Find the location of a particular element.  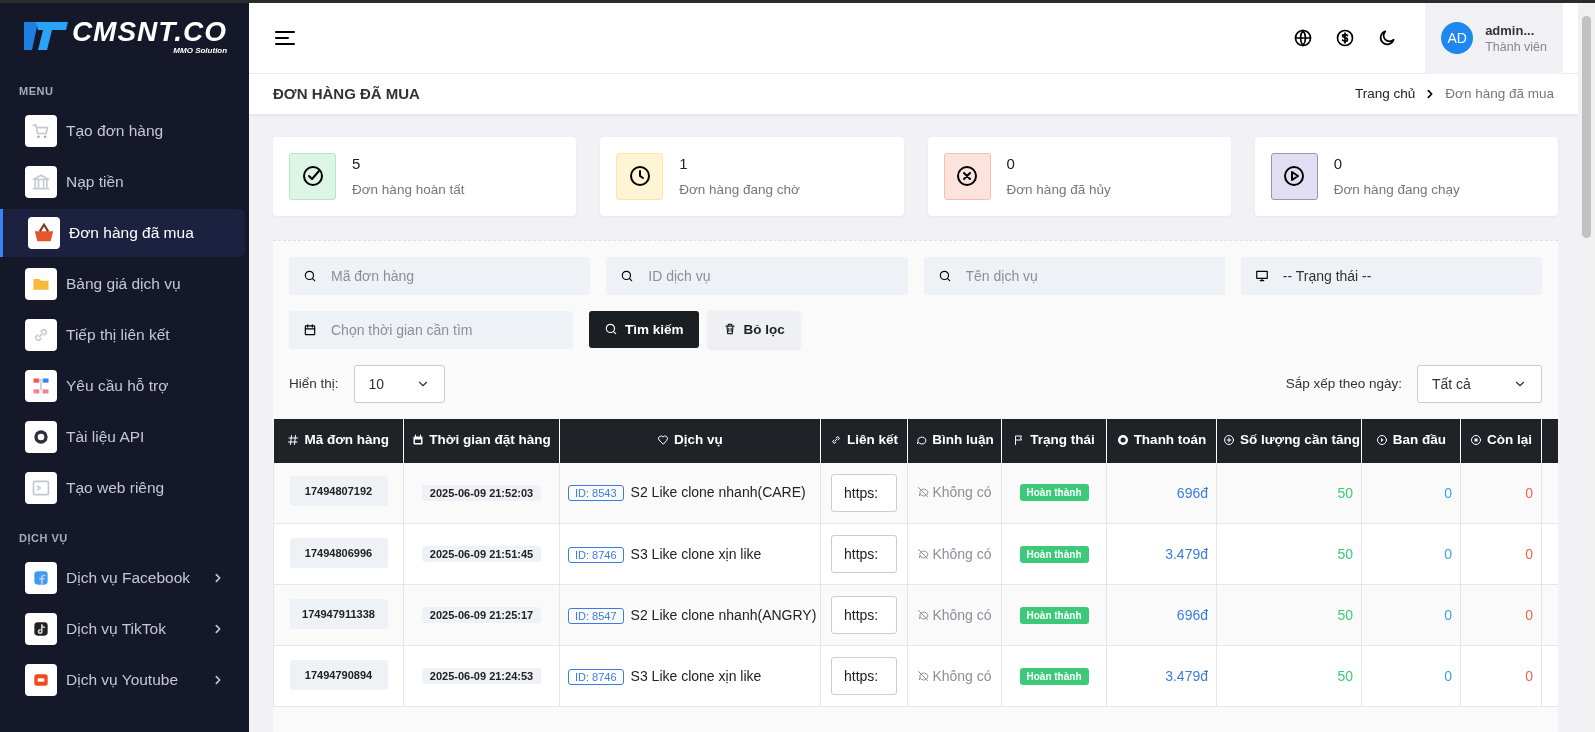

nav-item: Dịch vụ TikTok is located at coordinates (122, 629).